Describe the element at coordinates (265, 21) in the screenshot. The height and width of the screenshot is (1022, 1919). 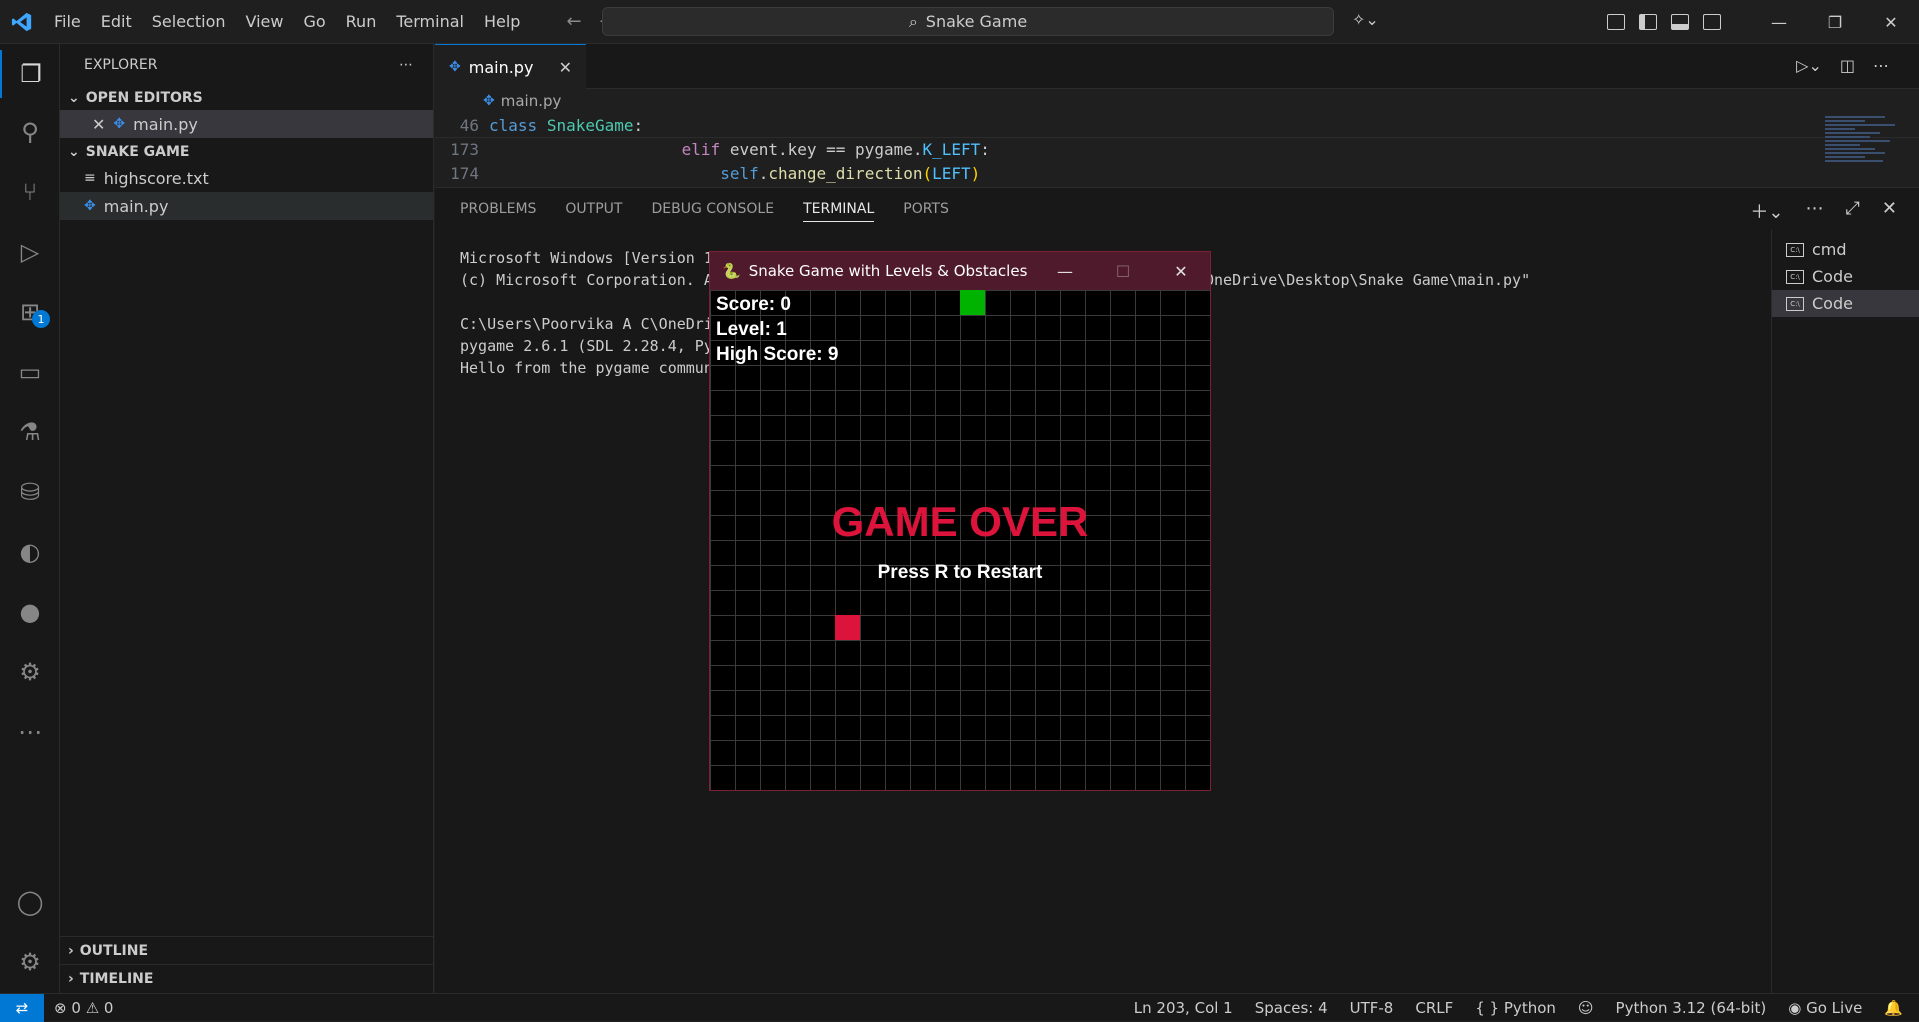
I see `menu-view: View` at that location.